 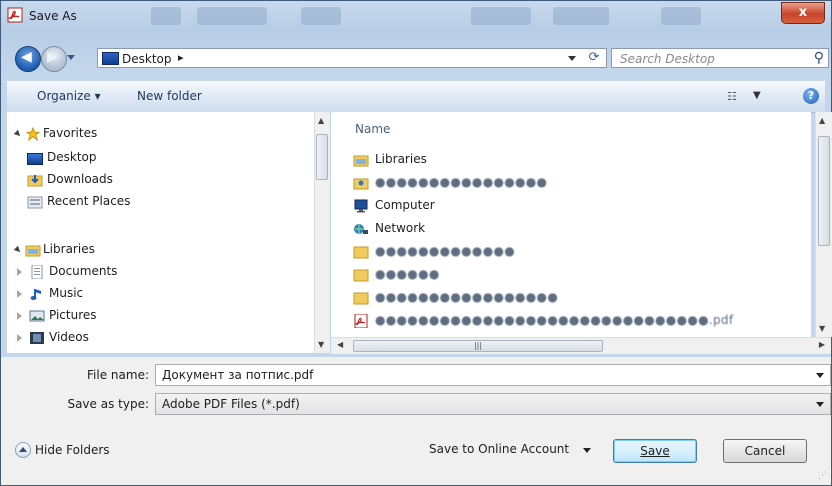 What do you see at coordinates (361, 229) in the screenshot?
I see `network-icon` at bounding box center [361, 229].